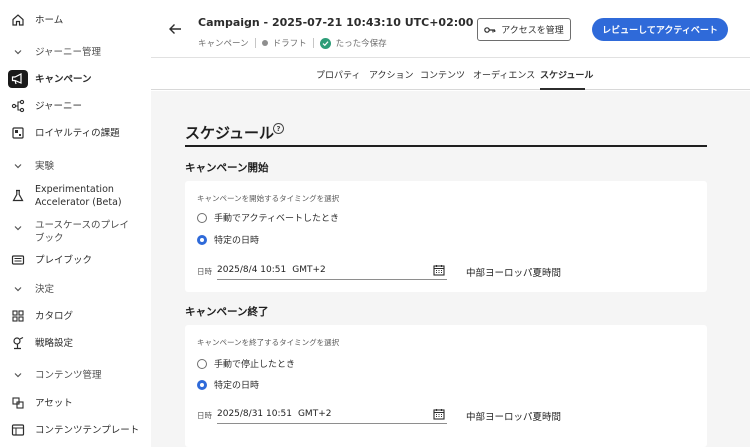  Describe the element at coordinates (442, 74) in the screenshot. I see `tab-content: コンテンツ` at that location.